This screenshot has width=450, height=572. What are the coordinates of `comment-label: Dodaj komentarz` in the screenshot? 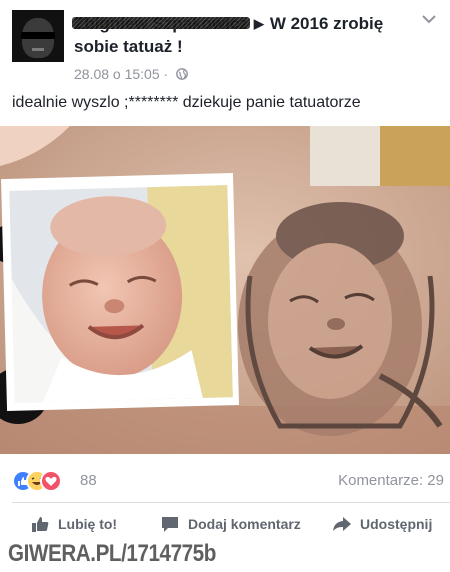 It's located at (244, 524).